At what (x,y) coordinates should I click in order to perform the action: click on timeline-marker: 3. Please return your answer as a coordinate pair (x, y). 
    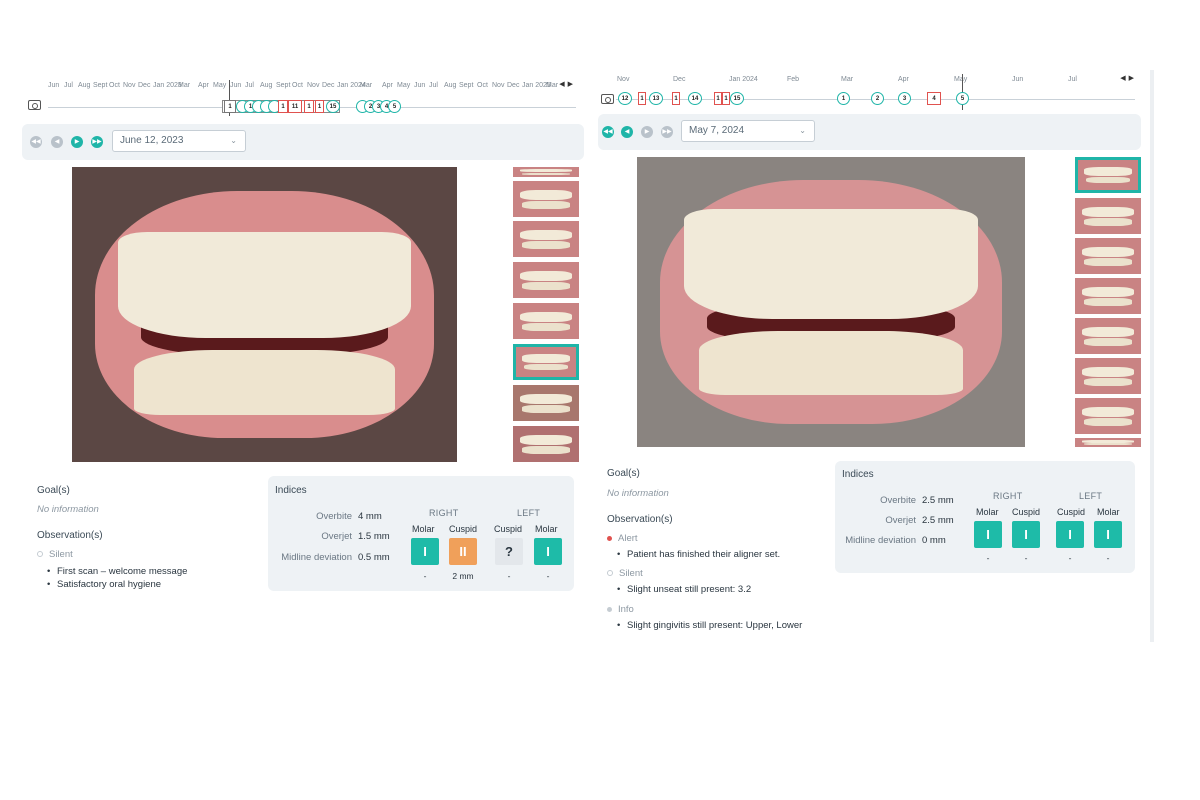
    Looking at the image, I should click on (904, 98).